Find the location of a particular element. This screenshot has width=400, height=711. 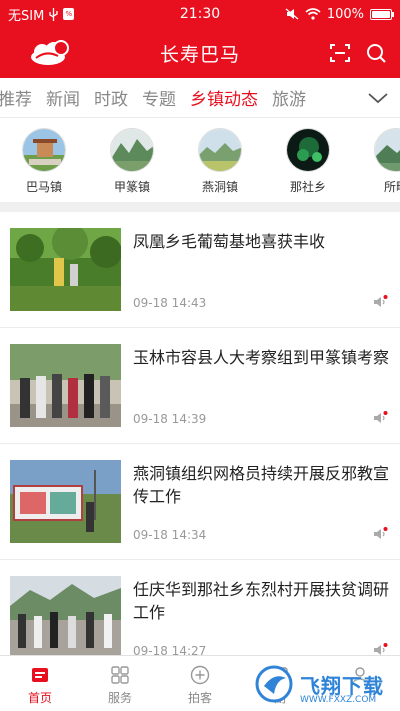

watermark-logo is located at coordinates (274, 684).